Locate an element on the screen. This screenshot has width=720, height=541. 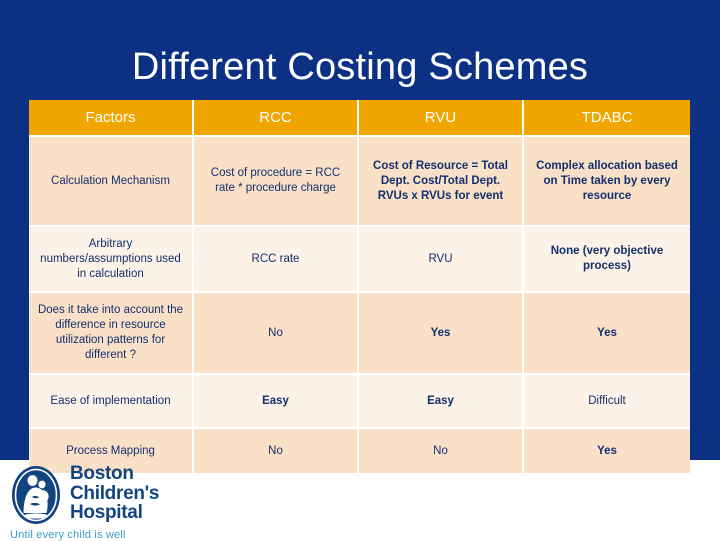
cell-rcc: Easy is located at coordinates (276, 402).